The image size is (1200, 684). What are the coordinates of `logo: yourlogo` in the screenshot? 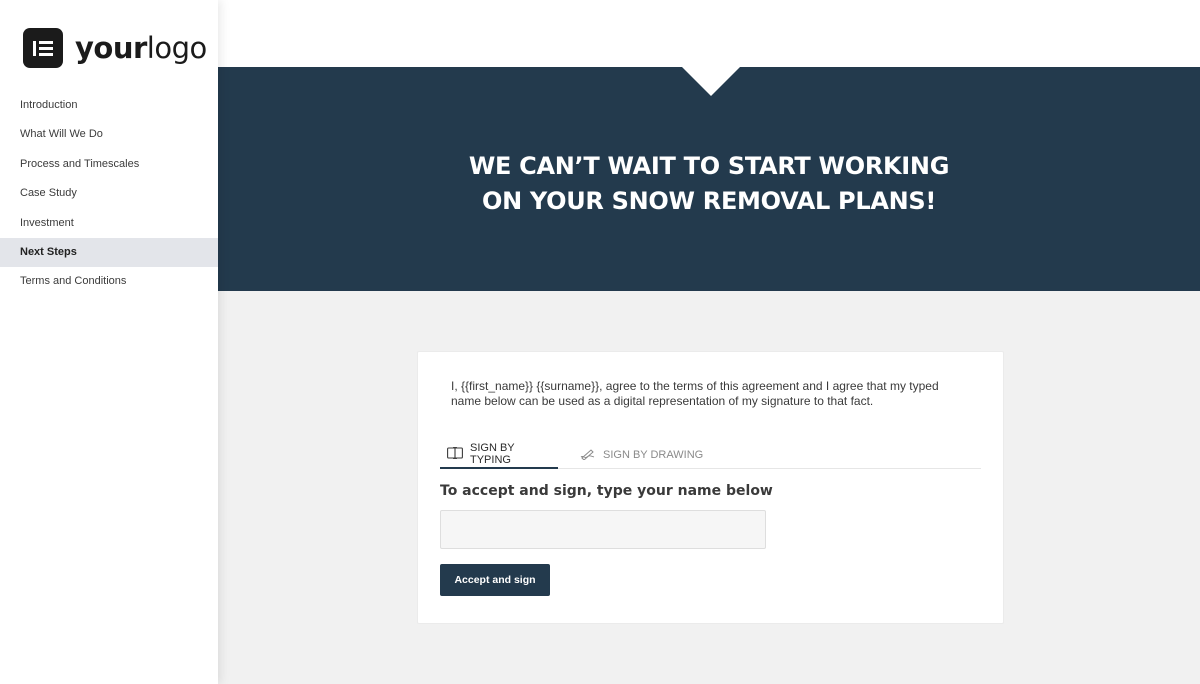 It's located at (115, 48).